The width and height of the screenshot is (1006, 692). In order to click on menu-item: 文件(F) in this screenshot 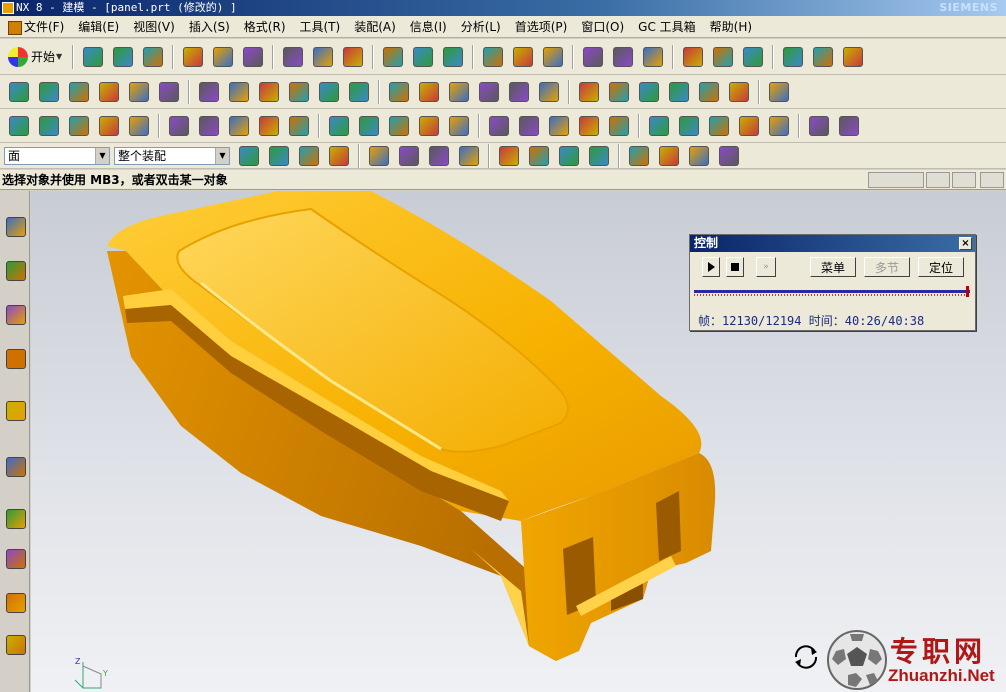, I will do `click(38, 27)`.